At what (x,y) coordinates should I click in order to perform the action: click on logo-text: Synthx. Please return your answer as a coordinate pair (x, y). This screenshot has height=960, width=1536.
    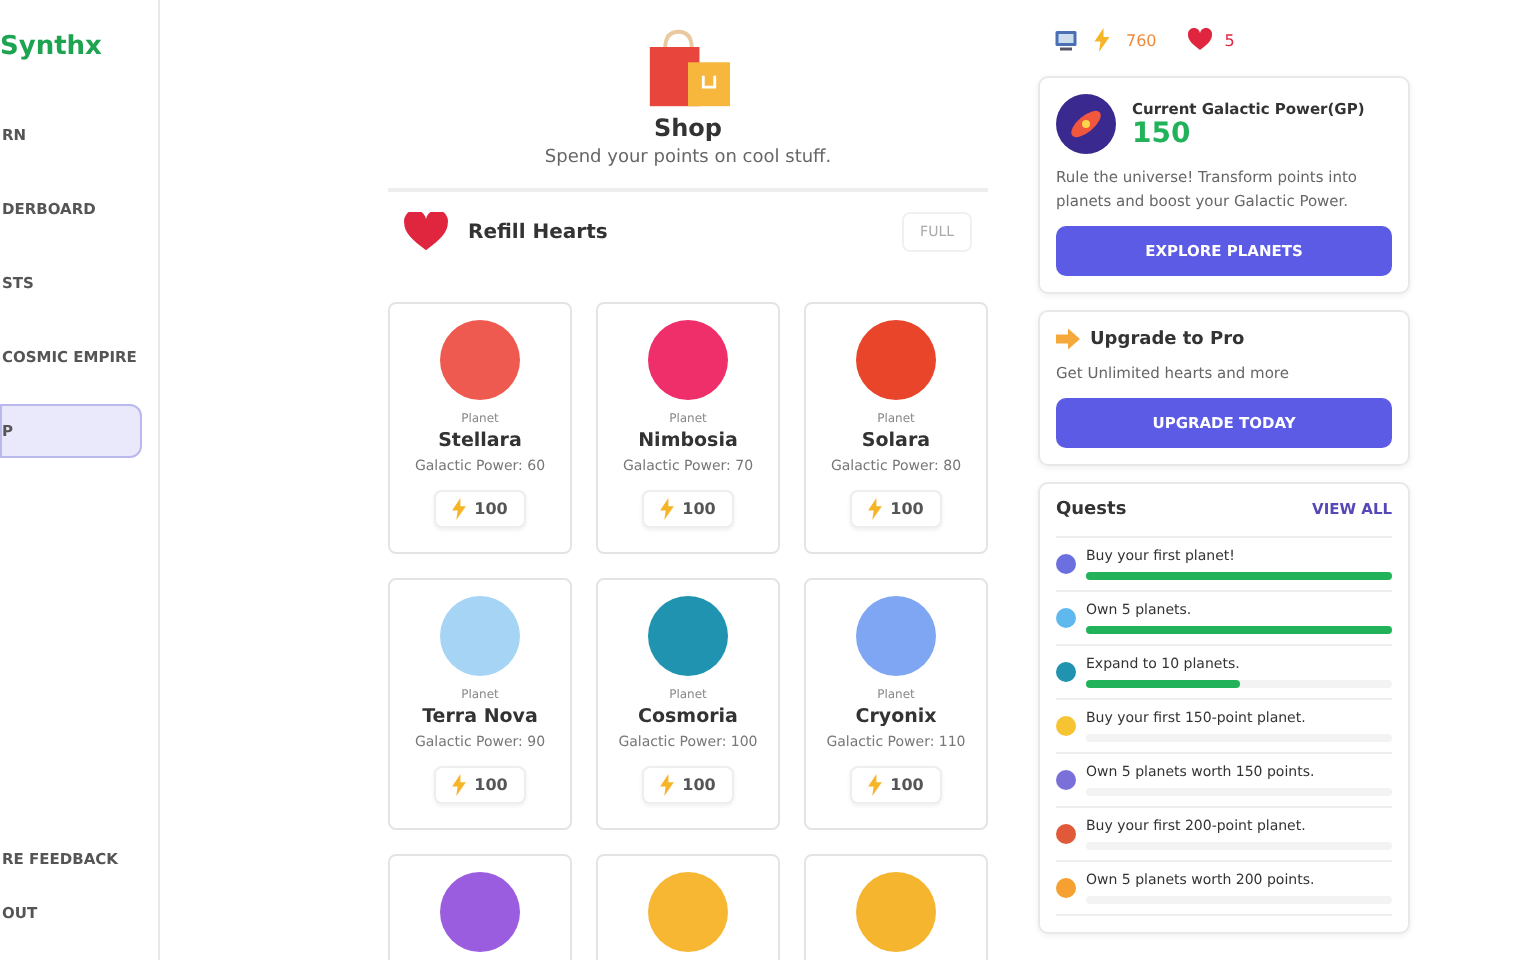
    Looking at the image, I should click on (52, 48).